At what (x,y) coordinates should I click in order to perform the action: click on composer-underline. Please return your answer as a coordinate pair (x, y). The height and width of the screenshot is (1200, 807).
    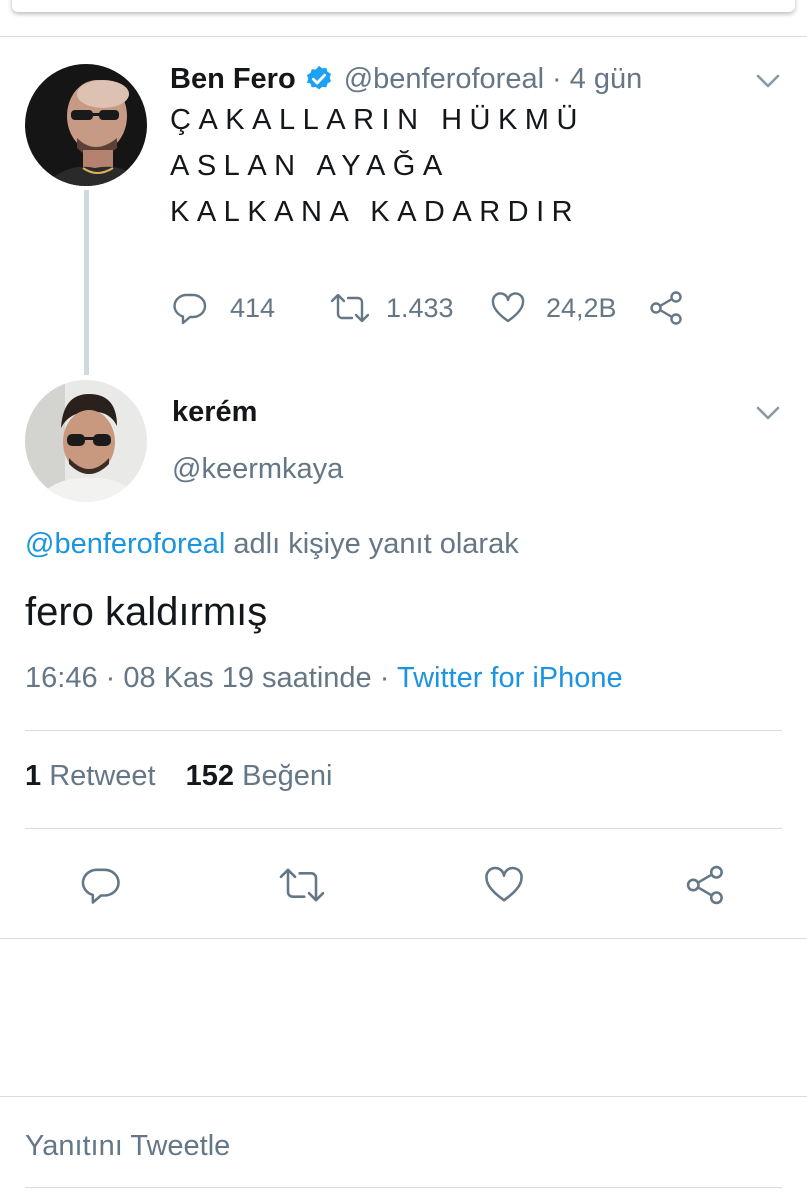
    Looking at the image, I should click on (403, 1187).